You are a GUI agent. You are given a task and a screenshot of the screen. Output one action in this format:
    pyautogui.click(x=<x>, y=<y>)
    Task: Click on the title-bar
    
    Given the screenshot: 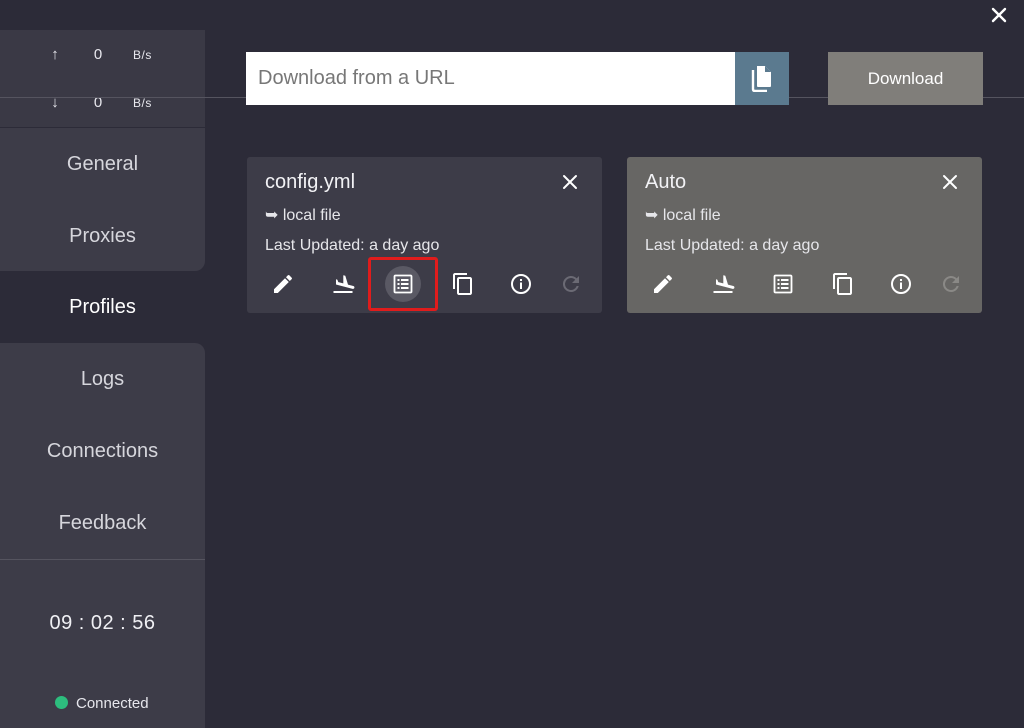 What is the action you would take?
    pyautogui.click(x=512, y=15)
    